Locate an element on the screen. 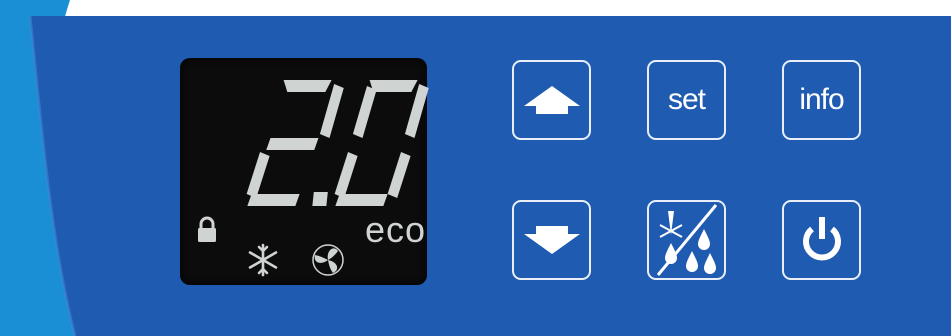 This screenshot has width=951, height=336. arrow-up-icon is located at coordinates (551, 100).